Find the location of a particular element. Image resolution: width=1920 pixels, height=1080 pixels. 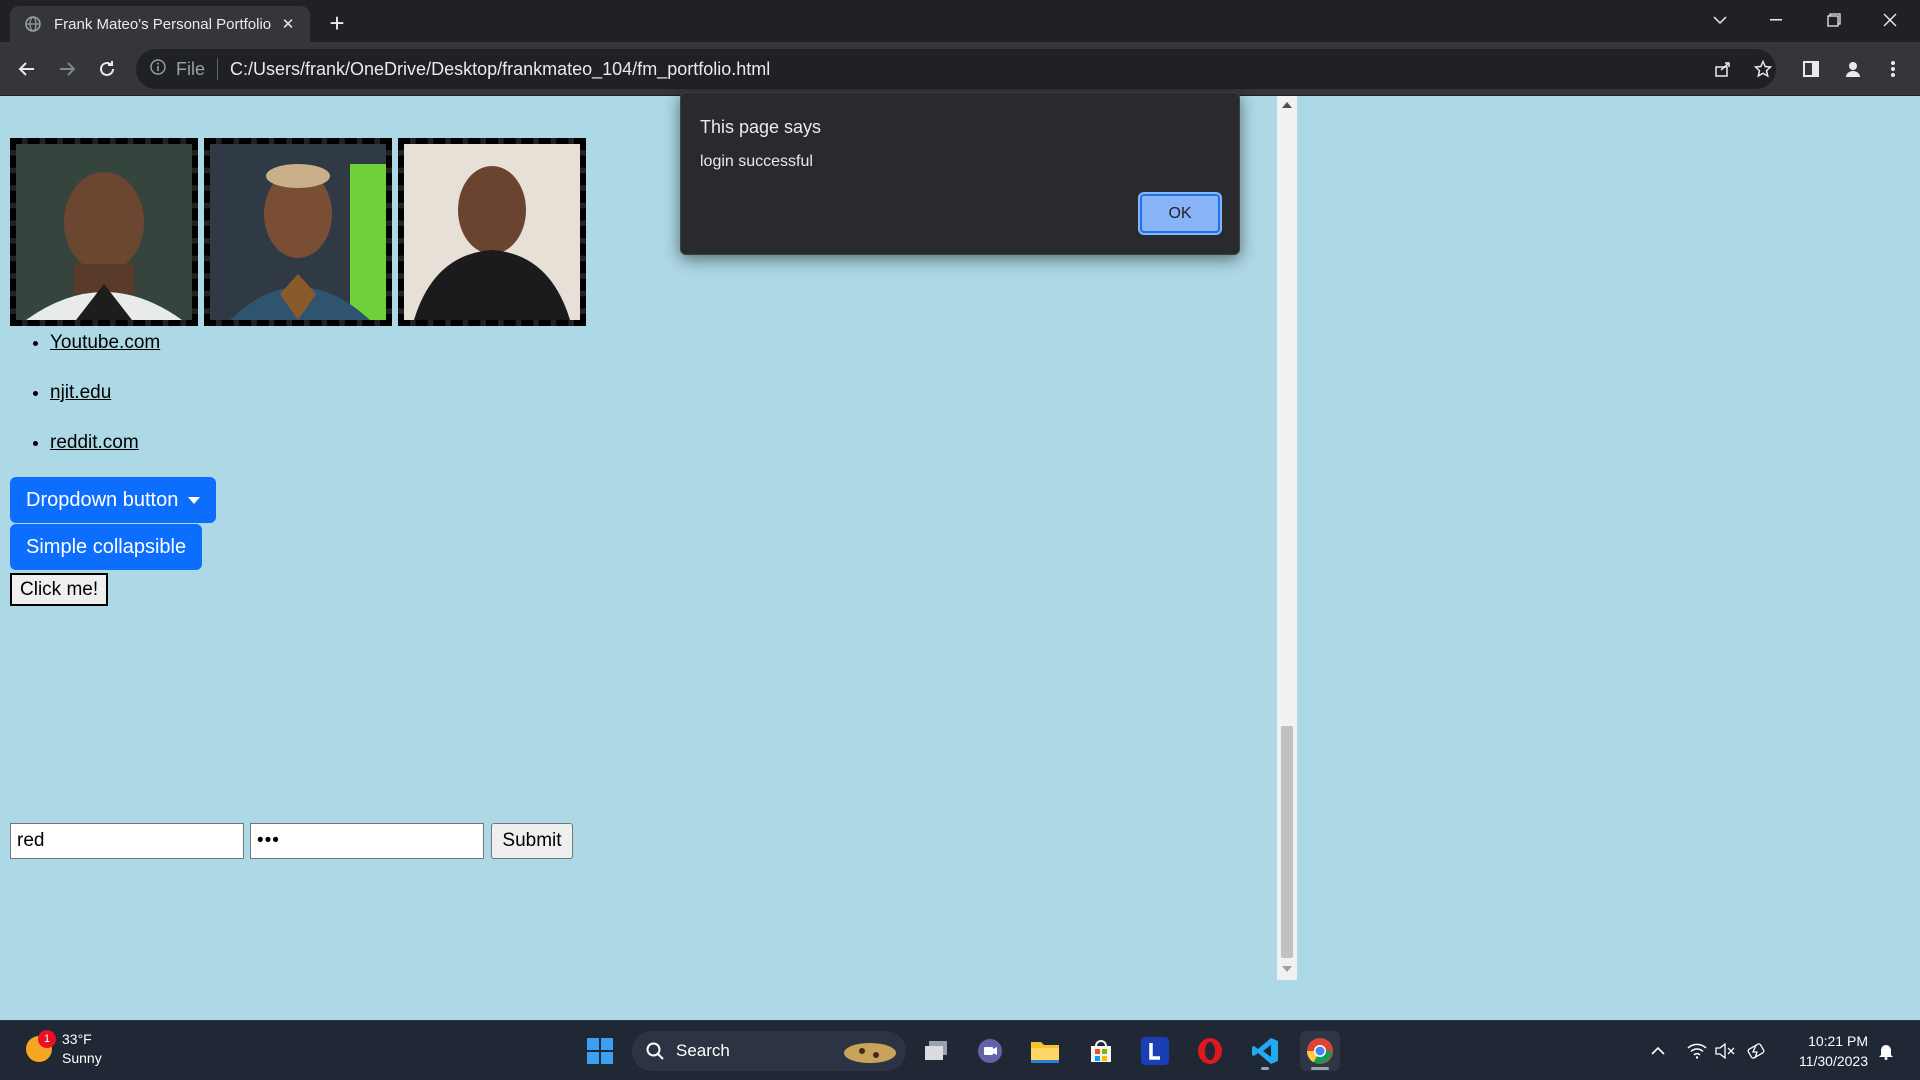

forward-arrow-icon is located at coordinates (67, 69).